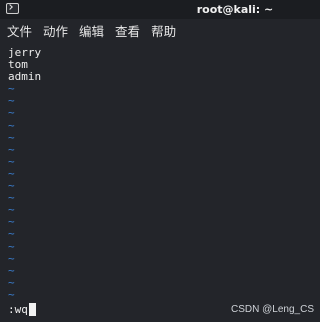 This screenshot has width=320, height=322. Describe the element at coordinates (25, 52) in the screenshot. I see `buffer-line: jerry` at that location.